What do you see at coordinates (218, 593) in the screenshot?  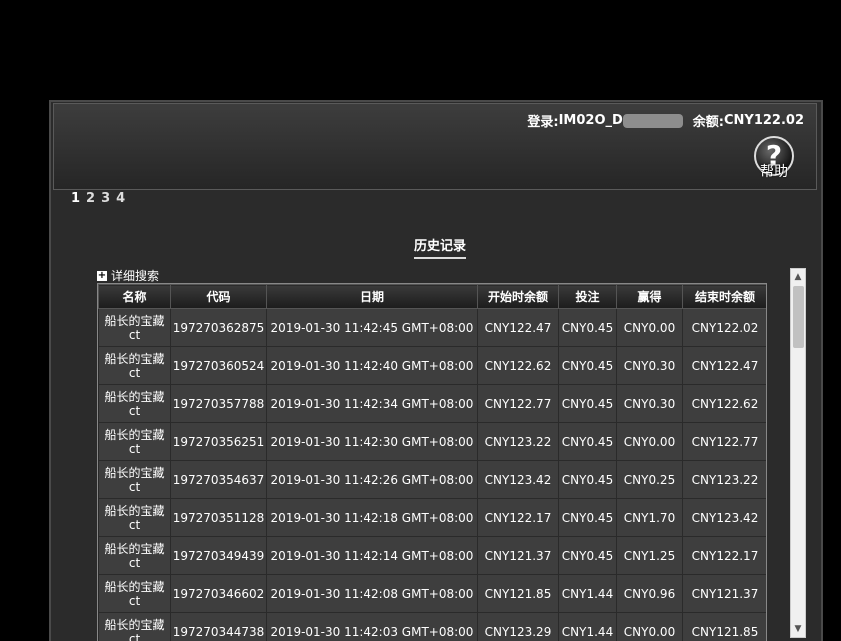 I see `table-cell: 197270346602` at bounding box center [218, 593].